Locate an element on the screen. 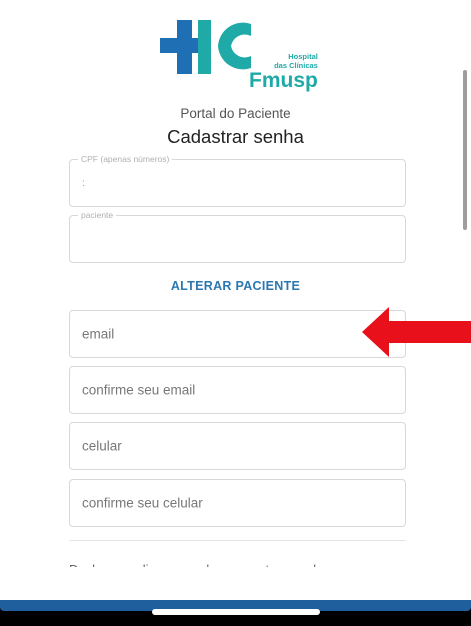  cpf-field: CPF (apenas números) : is located at coordinates (237, 180).